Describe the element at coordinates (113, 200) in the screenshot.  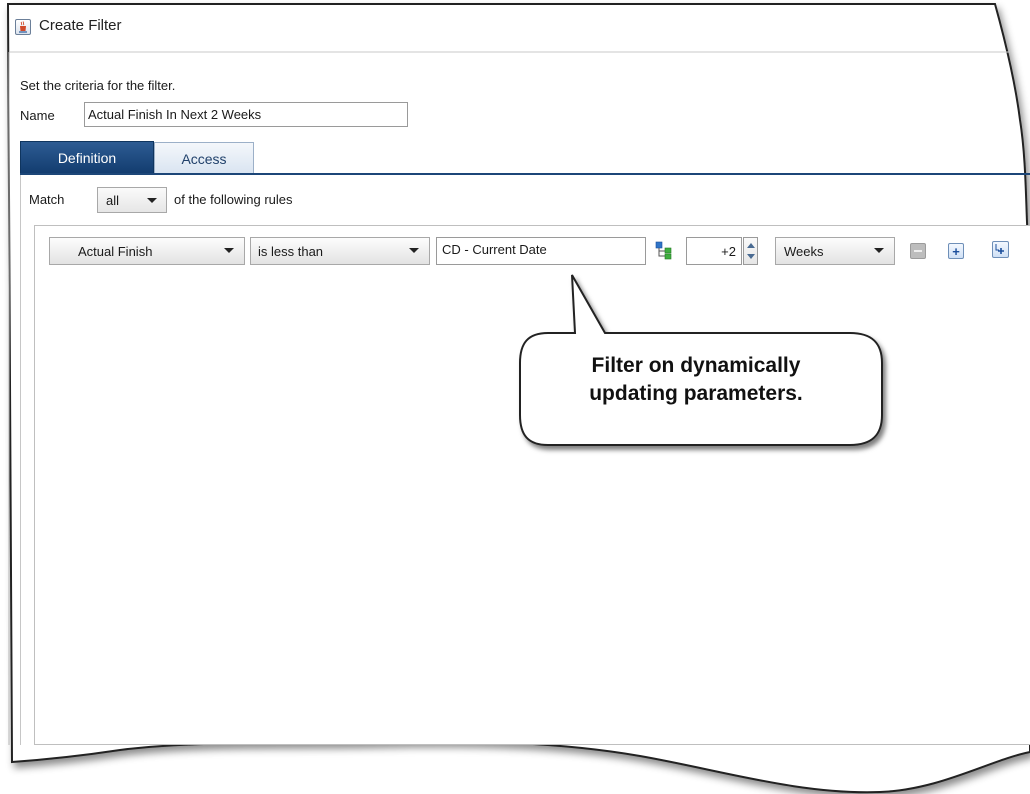
I see `match-mode-value: all` at that location.